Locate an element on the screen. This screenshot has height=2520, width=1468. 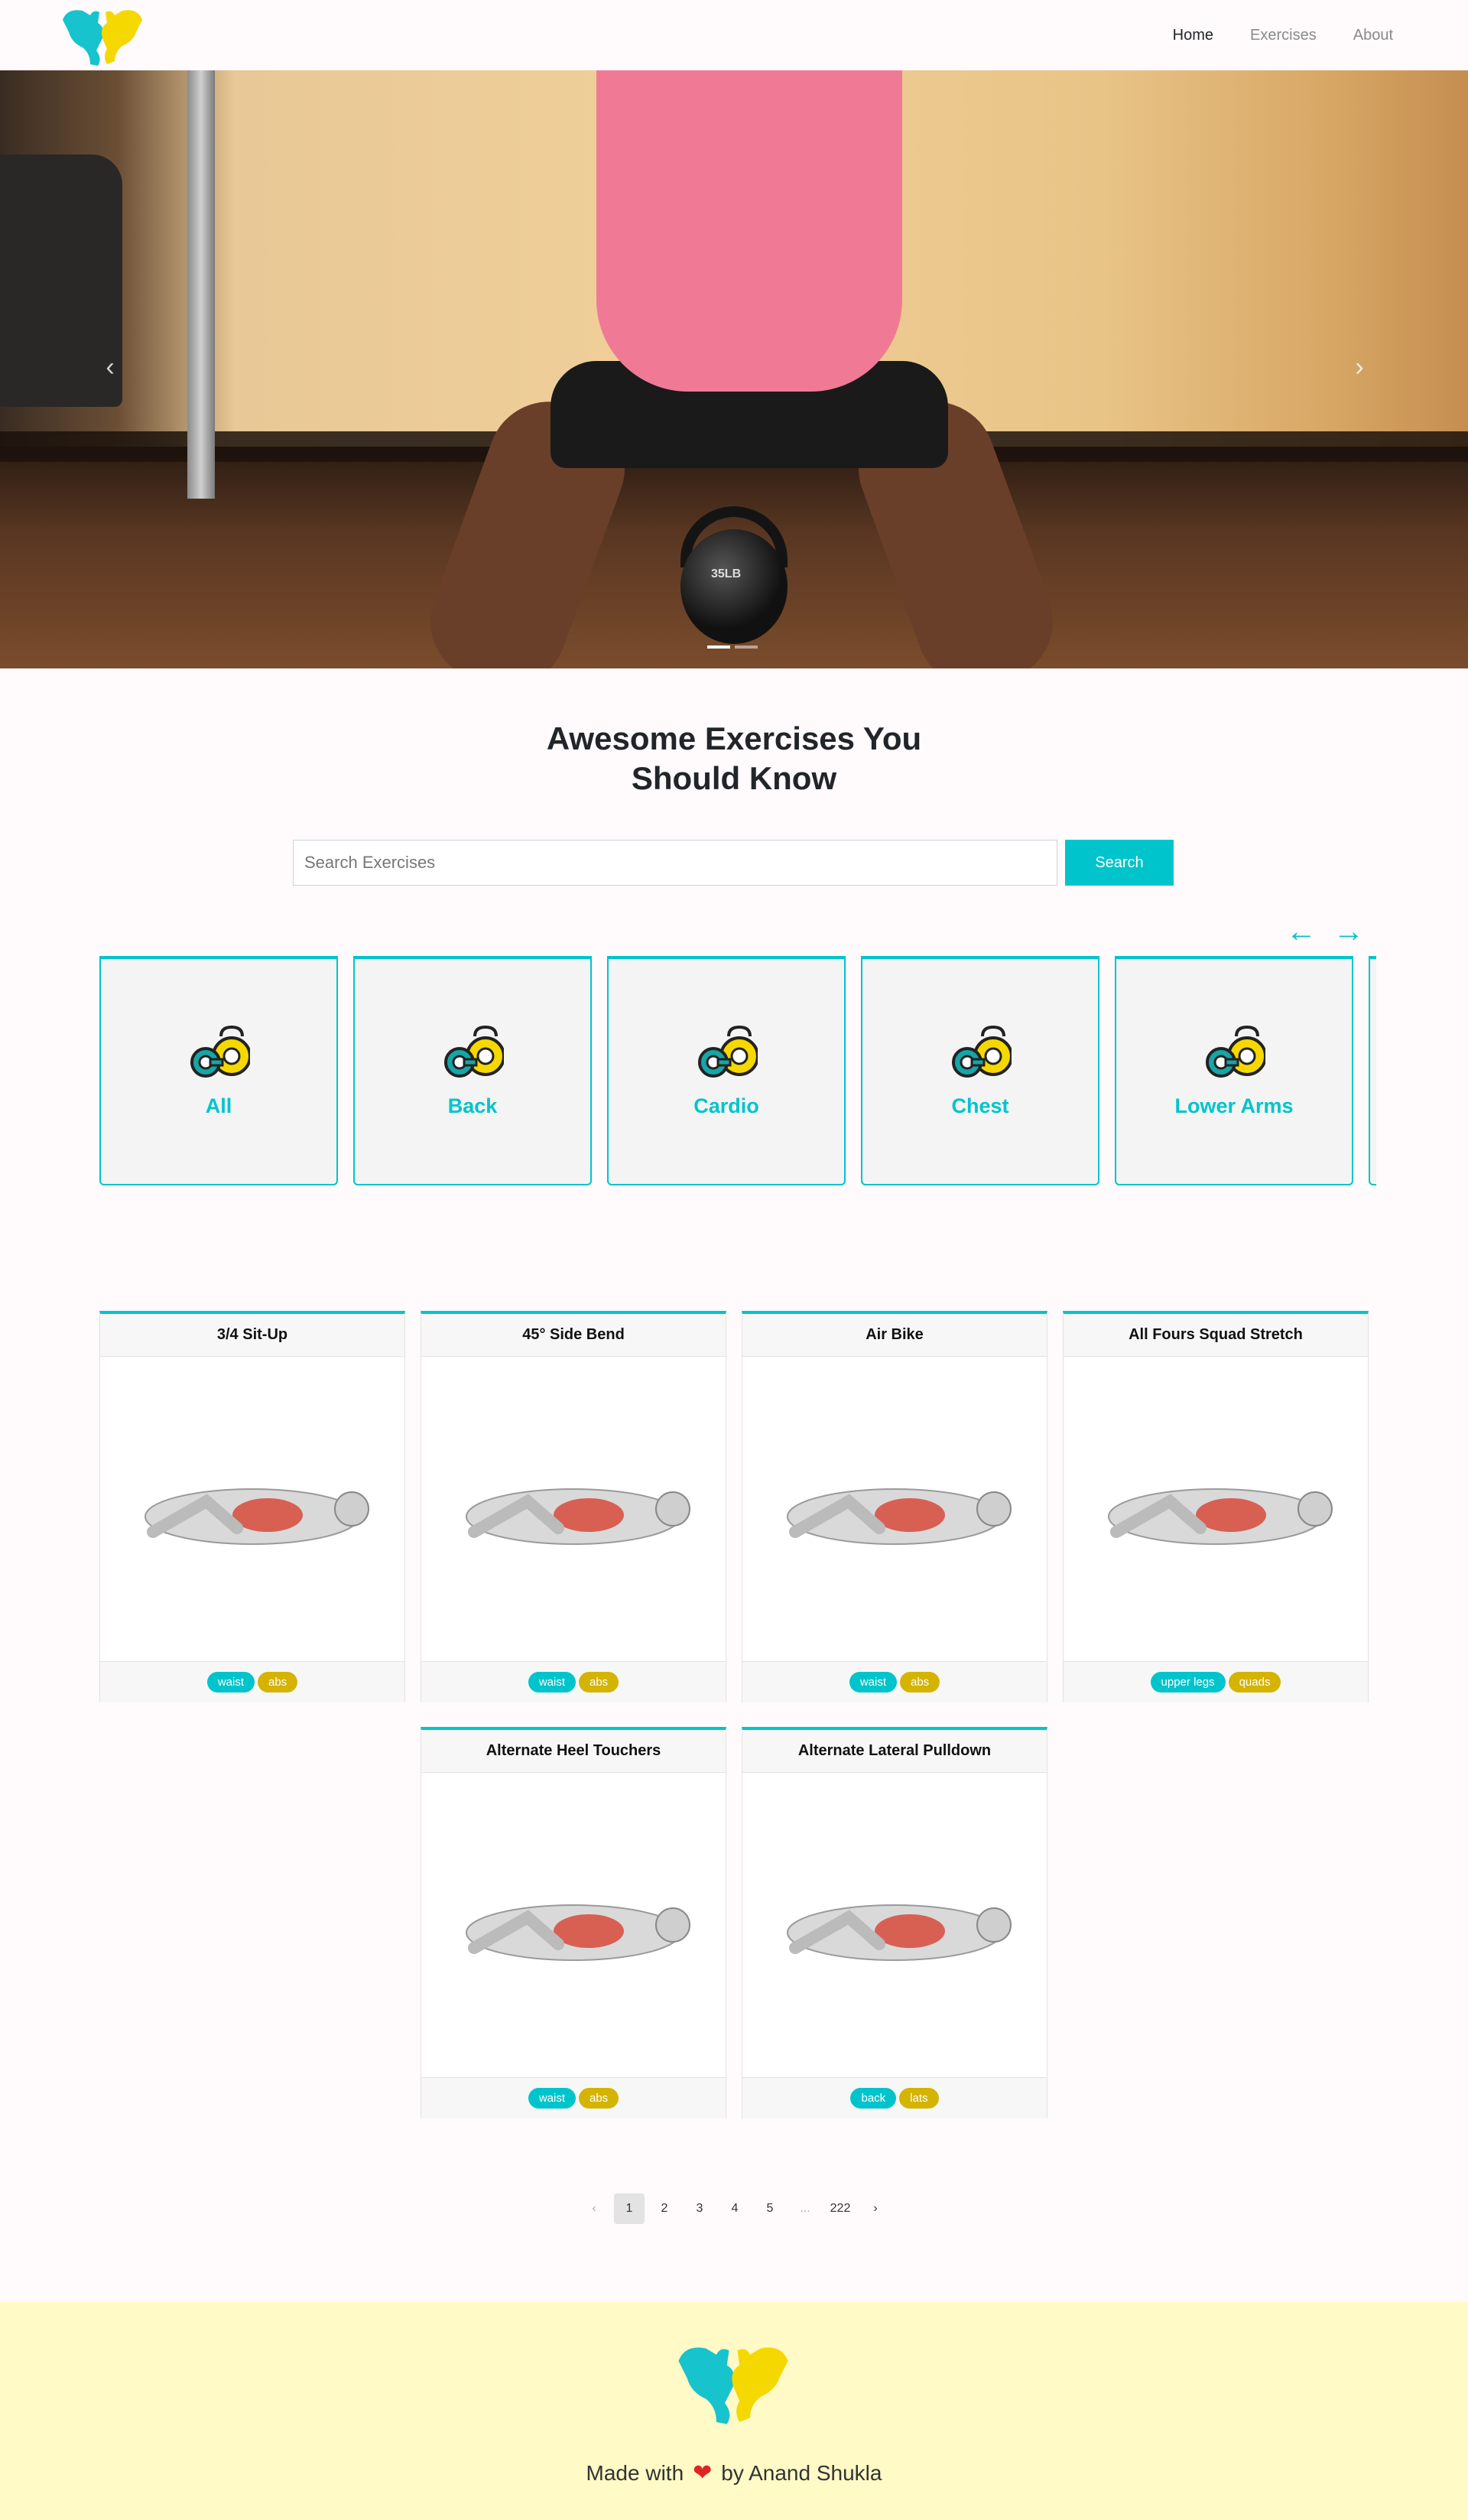
category-card-next is located at coordinates (1372, 1070).